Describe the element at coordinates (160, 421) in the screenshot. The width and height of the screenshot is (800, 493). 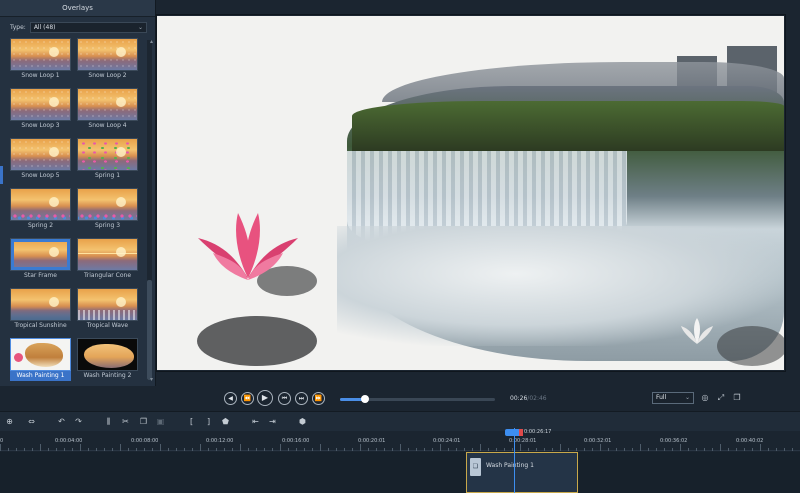
I see `paste-icon: ▣` at that location.